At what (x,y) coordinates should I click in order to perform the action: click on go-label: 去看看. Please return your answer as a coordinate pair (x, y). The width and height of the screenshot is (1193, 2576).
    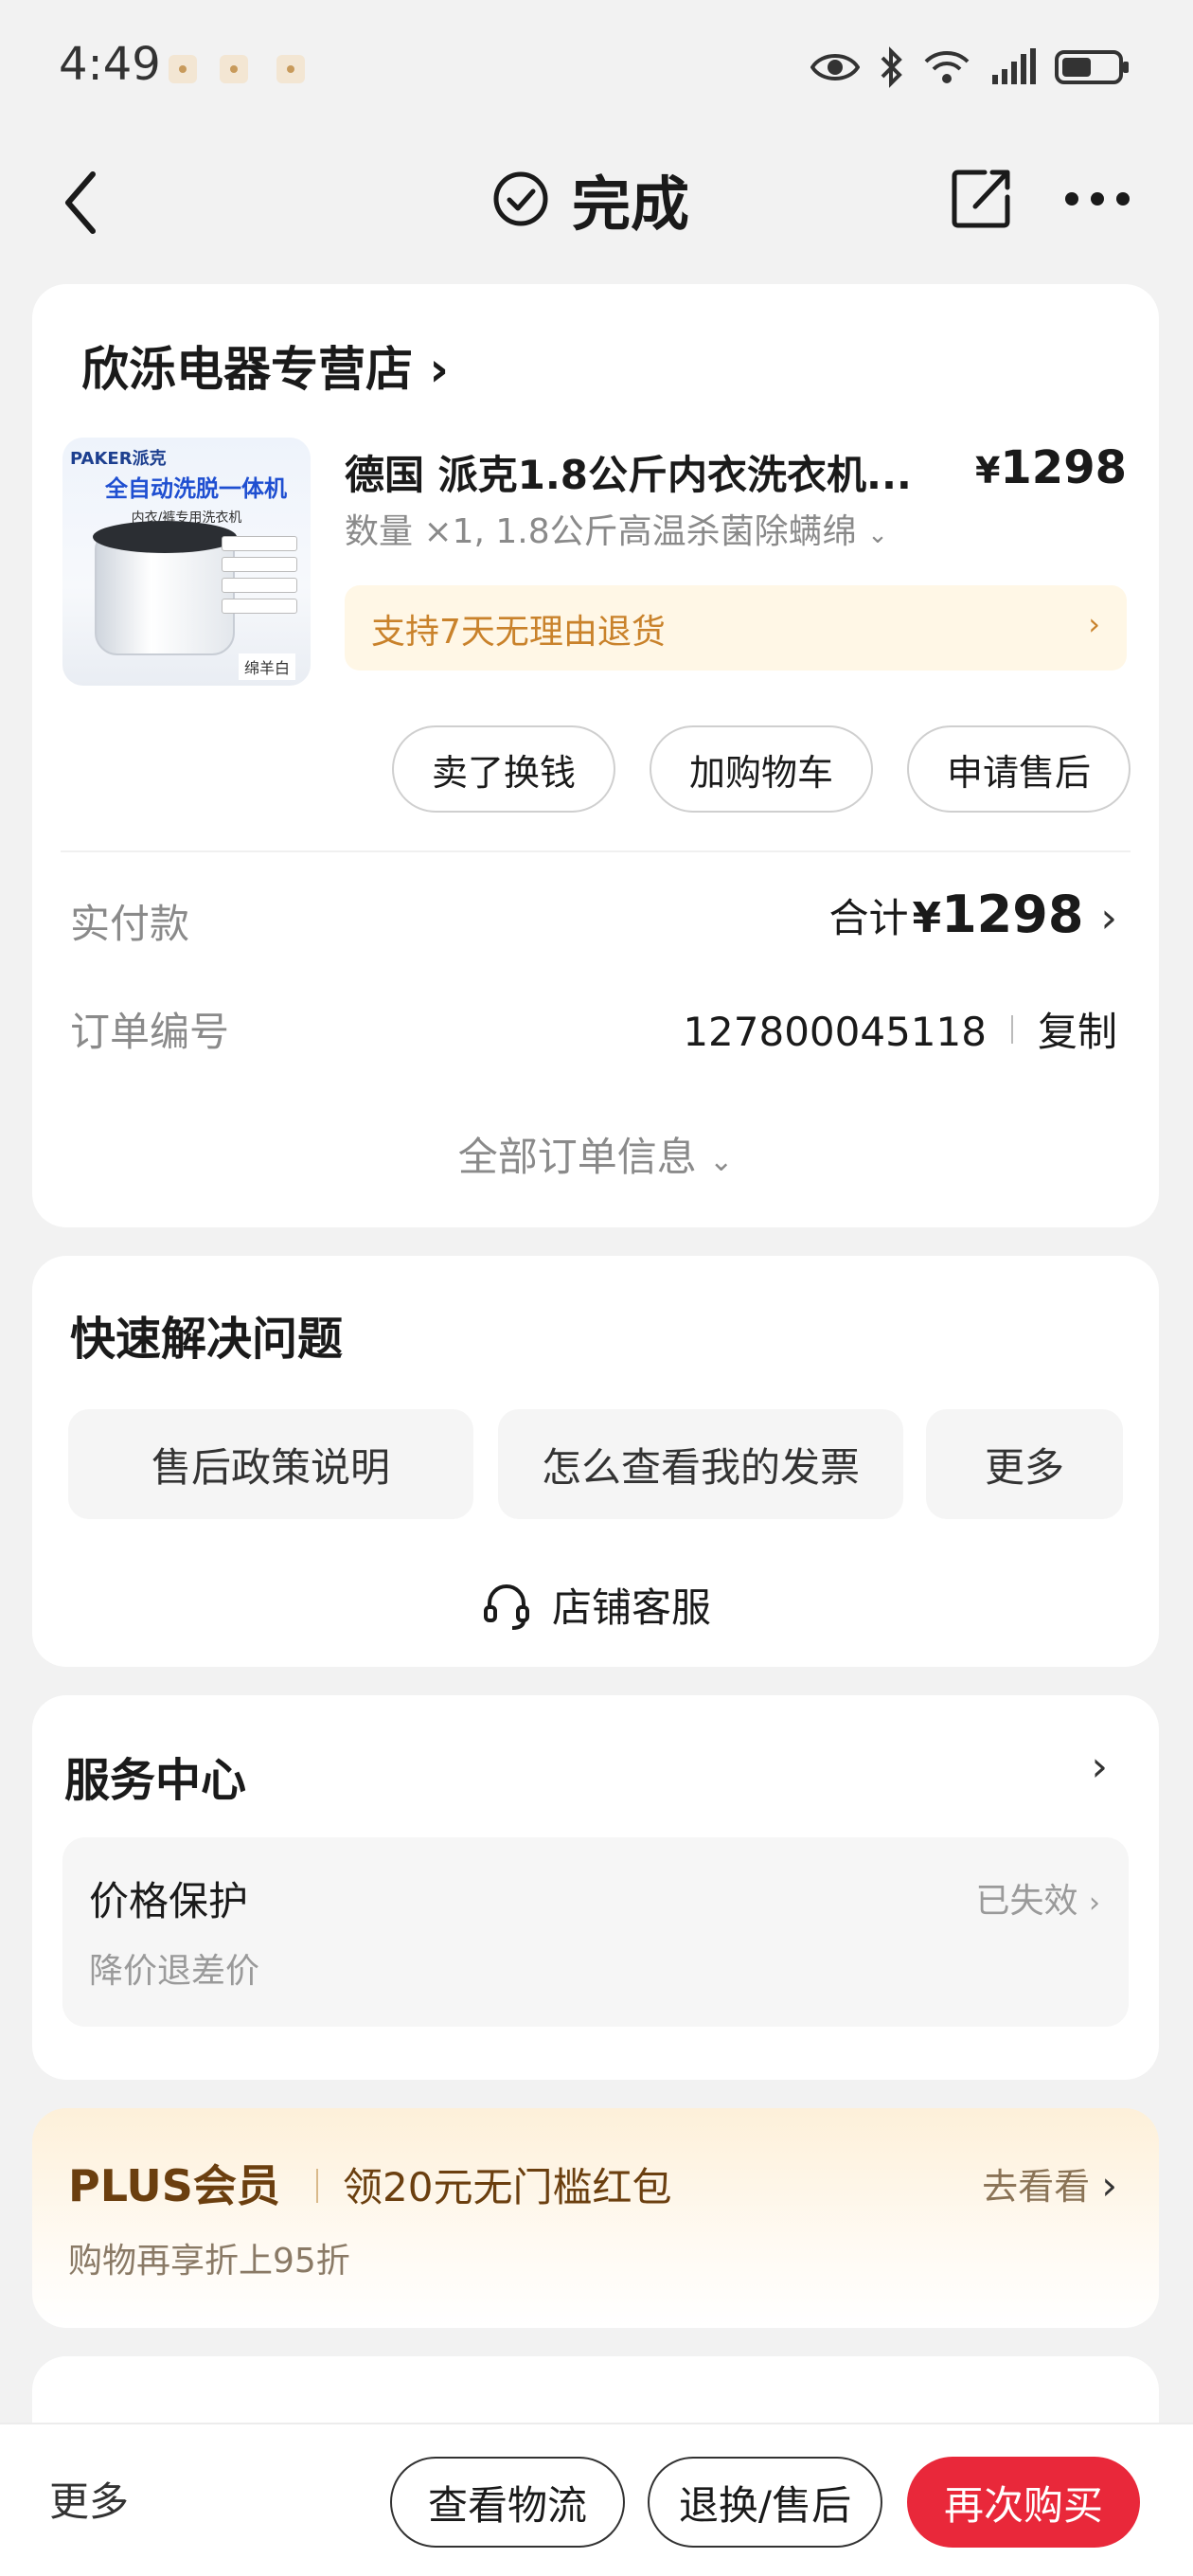
    Looking at the image, I should click on (1036, 2187).